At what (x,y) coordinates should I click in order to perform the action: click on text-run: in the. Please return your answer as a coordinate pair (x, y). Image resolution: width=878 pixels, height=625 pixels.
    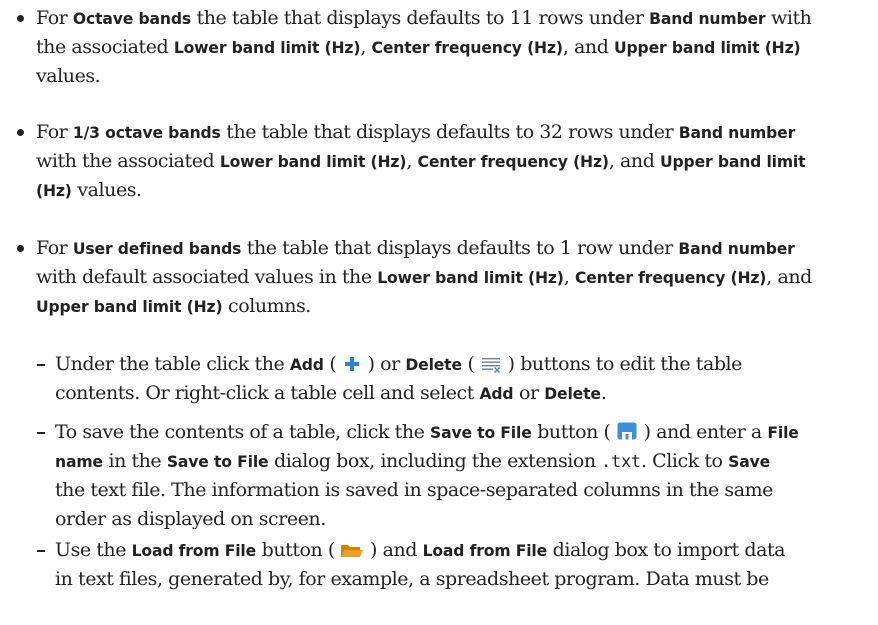
    Looking at the image, I should click on (134, 461).